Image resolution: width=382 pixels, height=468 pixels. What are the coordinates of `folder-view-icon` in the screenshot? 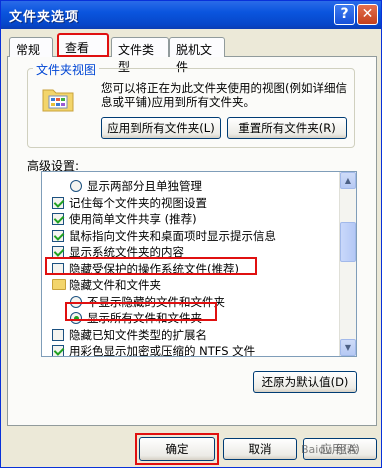 It's located at (58, 100).